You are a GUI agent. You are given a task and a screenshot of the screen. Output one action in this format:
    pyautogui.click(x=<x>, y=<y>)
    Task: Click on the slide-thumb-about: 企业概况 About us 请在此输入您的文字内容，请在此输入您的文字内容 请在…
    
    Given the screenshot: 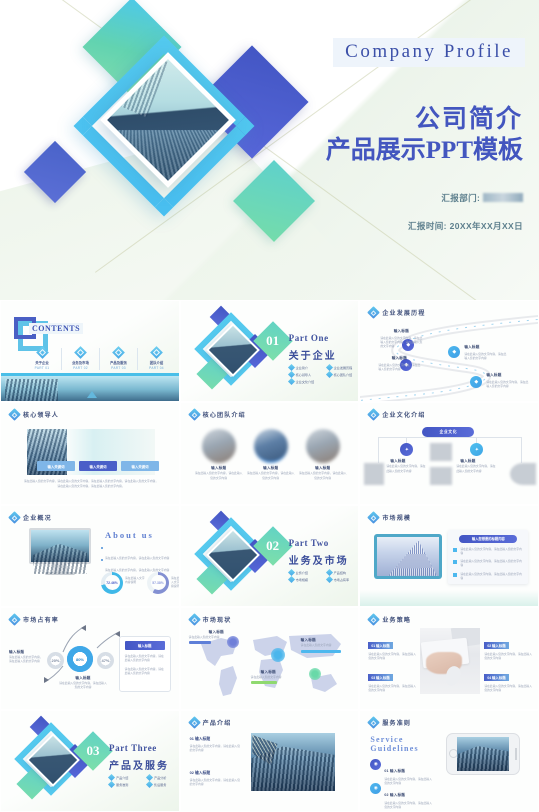 What is the action you would take?
    pyautogui.click(x=90, y=556)
    